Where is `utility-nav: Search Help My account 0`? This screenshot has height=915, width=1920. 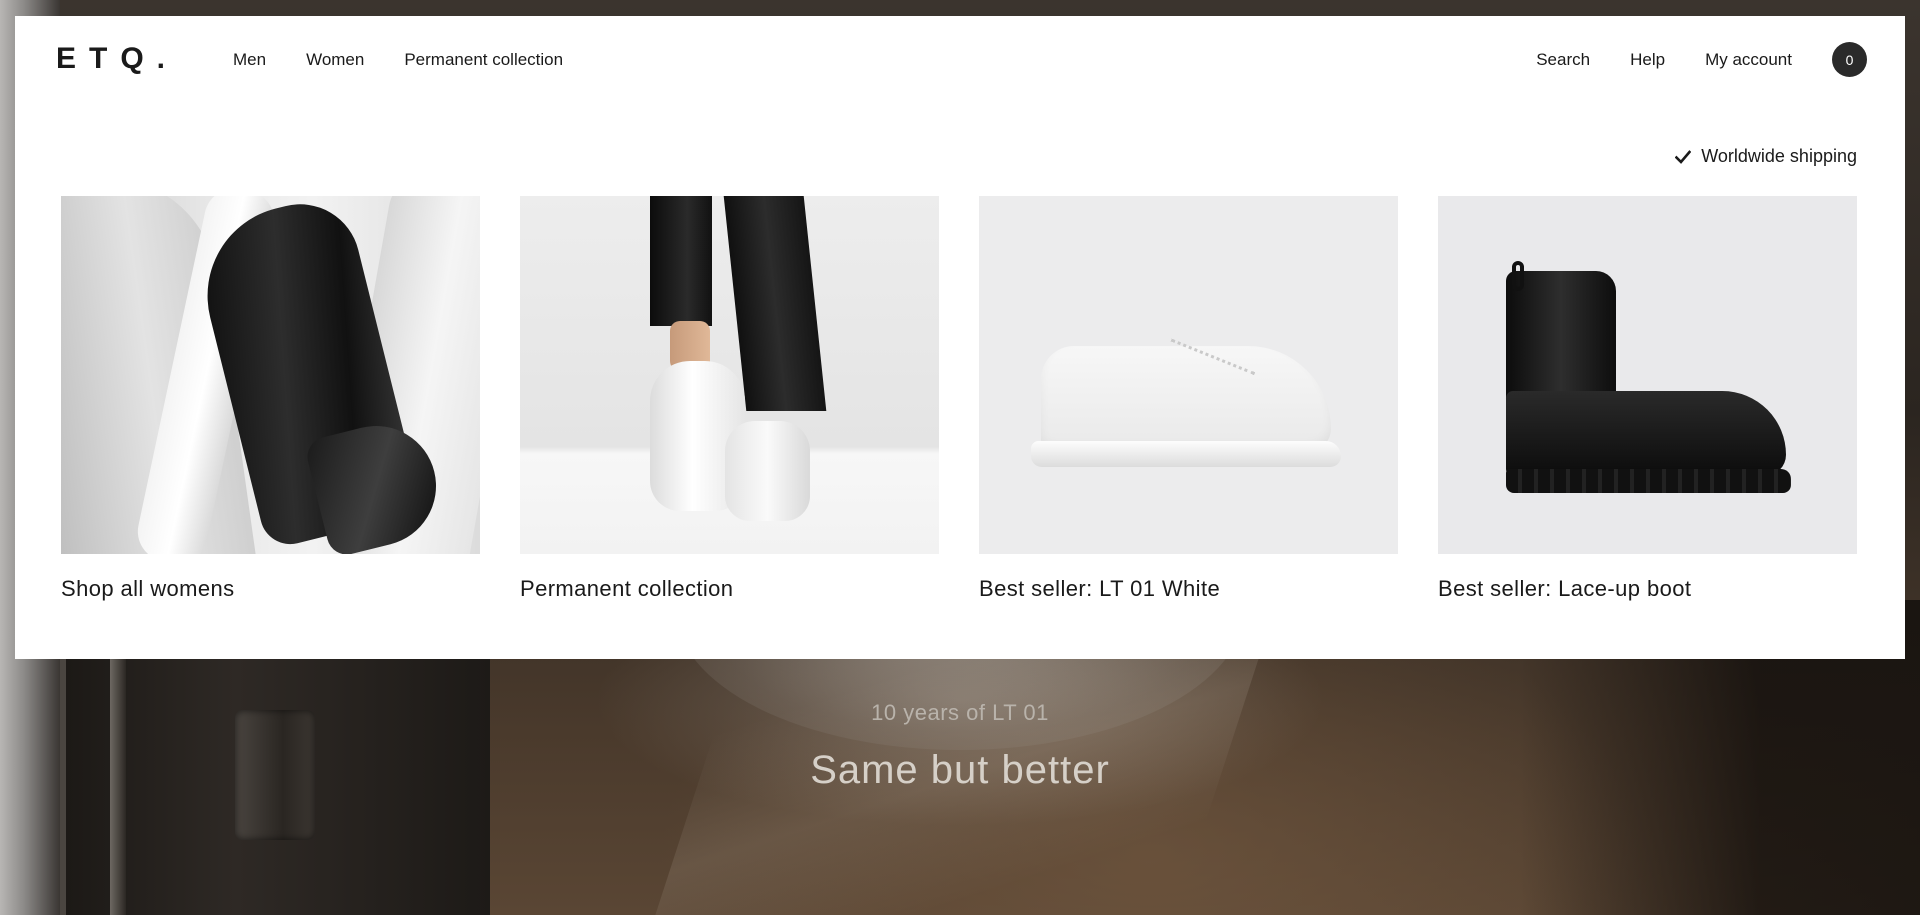
utility-nav: Search Help My account 0 is located at coordinates (1701, 59).